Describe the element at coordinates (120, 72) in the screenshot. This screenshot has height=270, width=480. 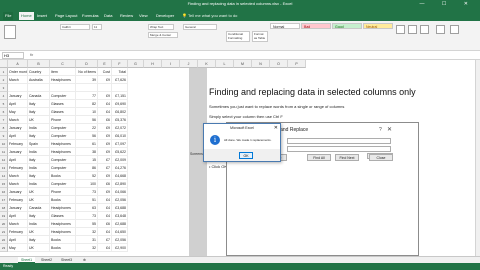
I see `table-header-cell: Total` at that location.